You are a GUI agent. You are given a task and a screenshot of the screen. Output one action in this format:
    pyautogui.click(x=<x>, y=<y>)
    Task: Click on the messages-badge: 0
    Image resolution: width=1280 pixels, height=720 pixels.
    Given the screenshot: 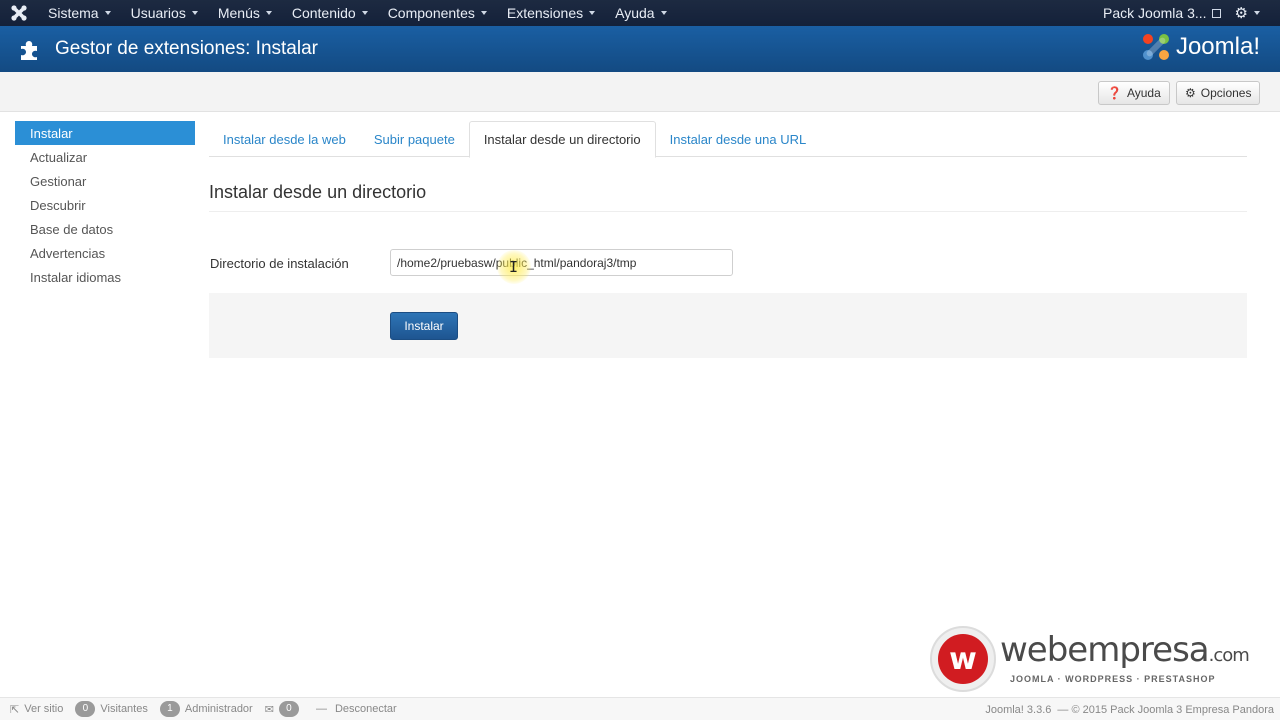 What is the action you would take?
    pyautogui.click(x=288, y=709)
    